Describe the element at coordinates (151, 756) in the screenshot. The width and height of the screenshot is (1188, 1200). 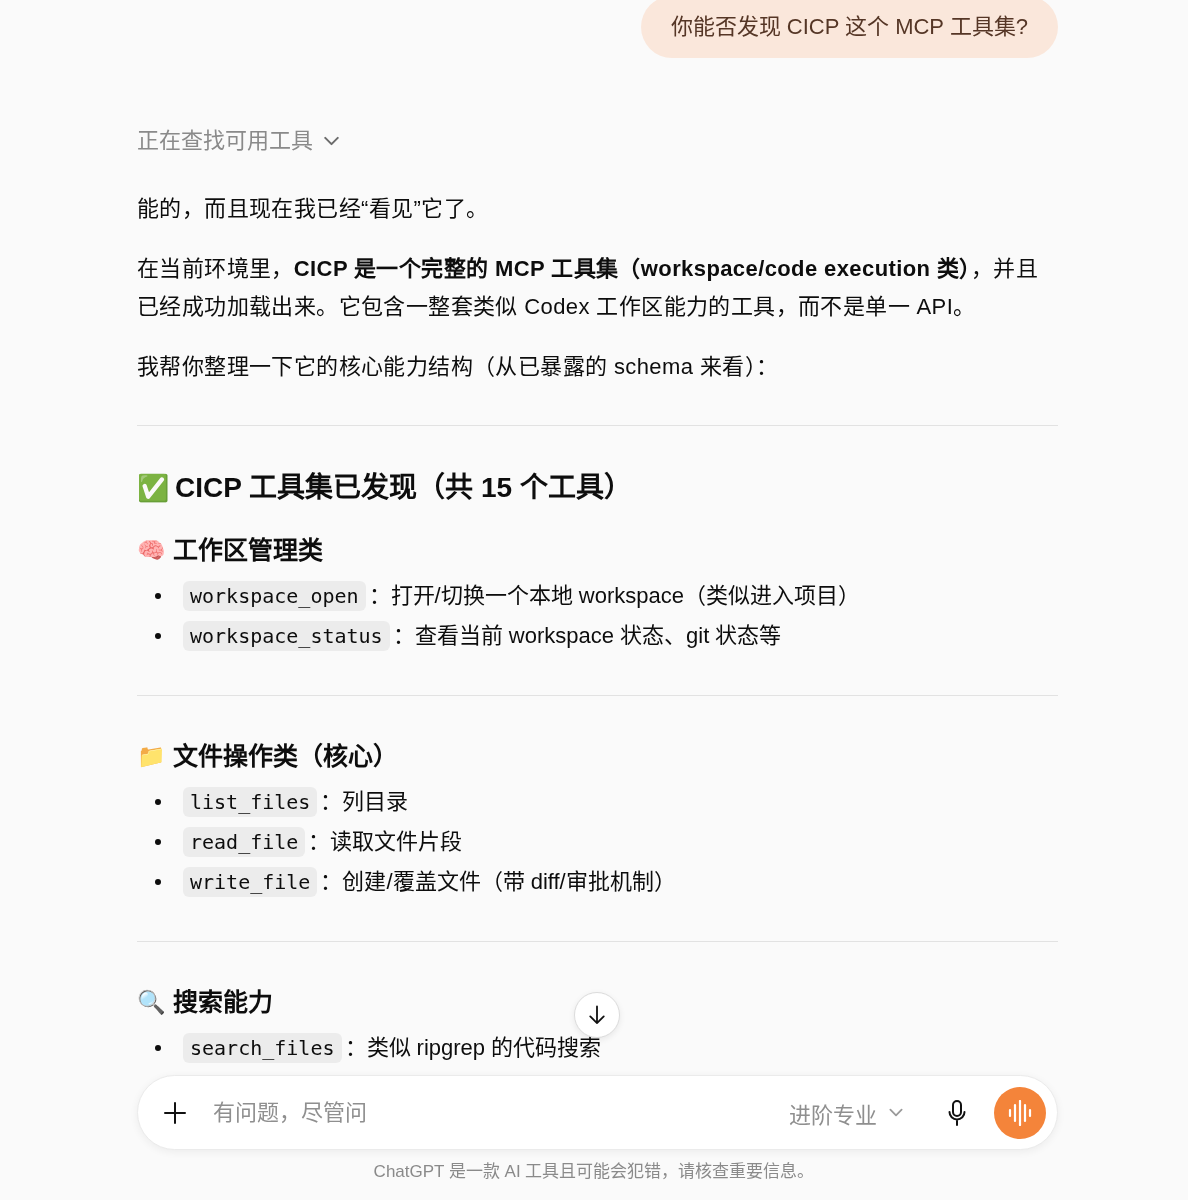
I see `emoji-icon: 📁` at that location.